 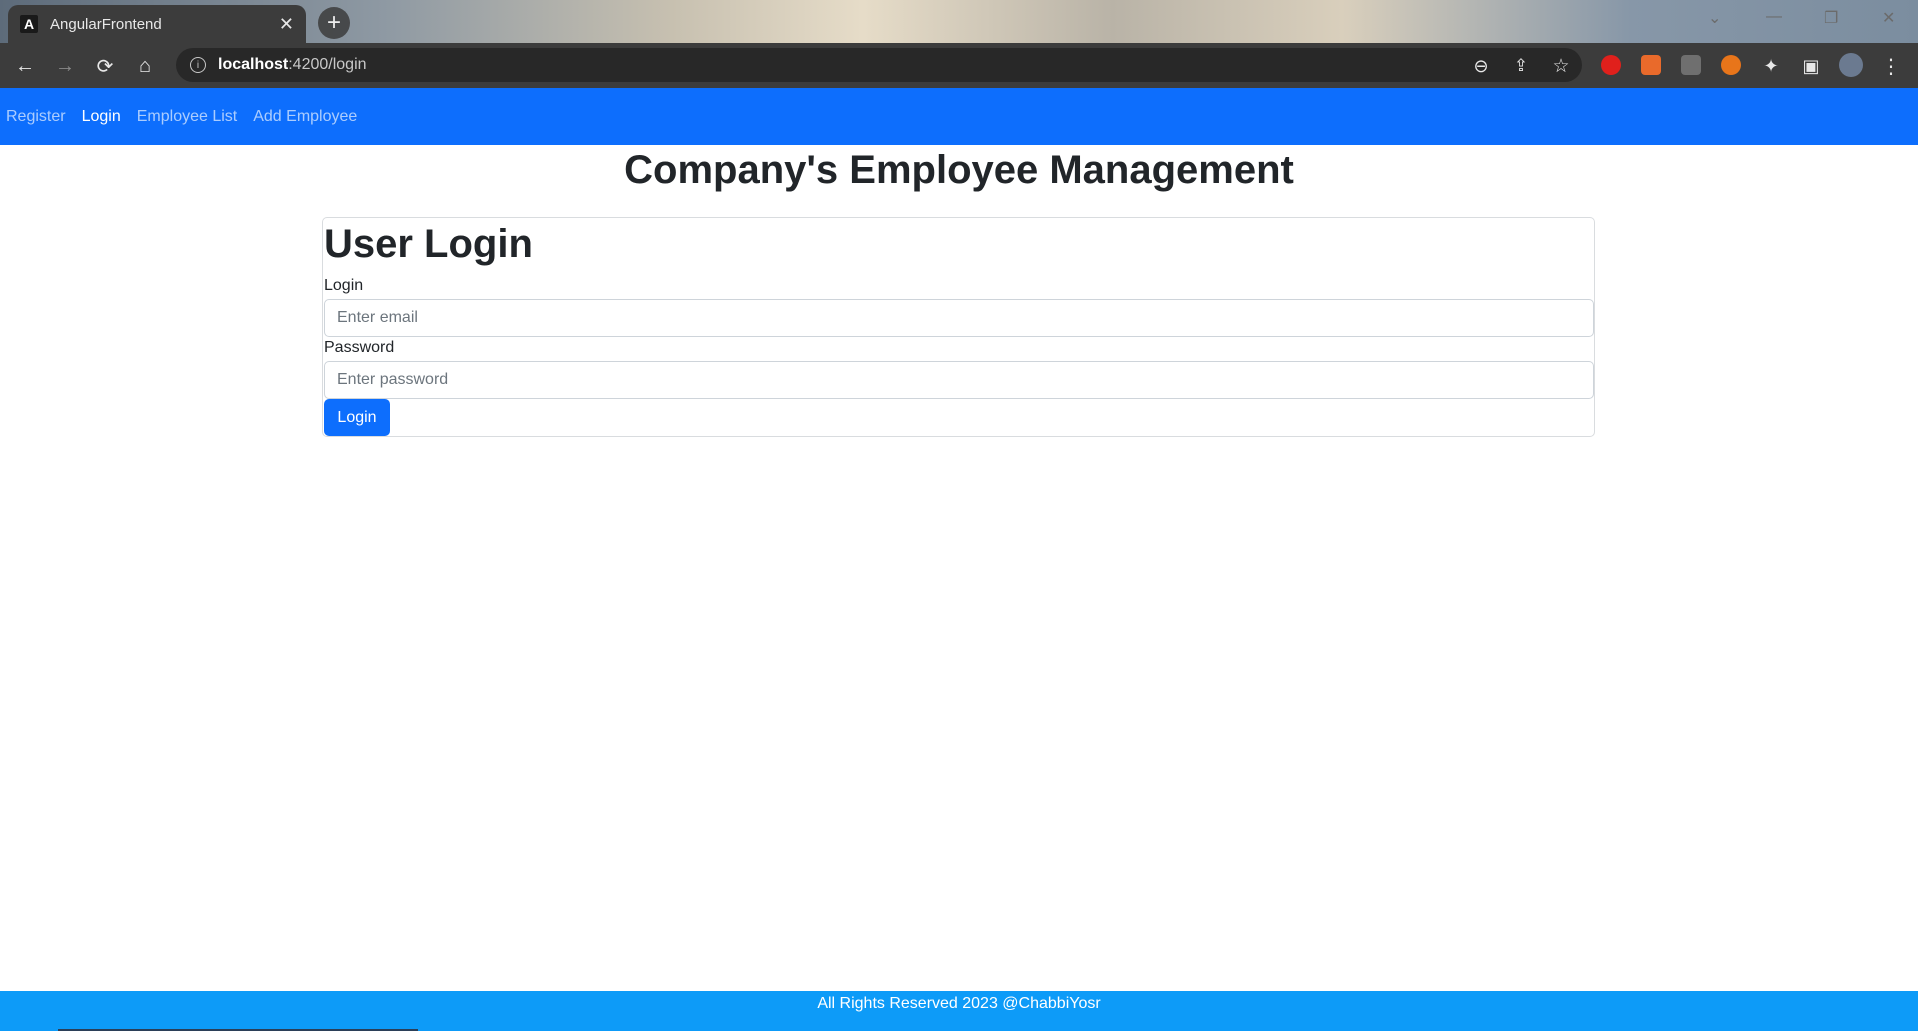 What do you see at coordinates (357, 417) in the screenshot?
I see `login-button: Login` at bounding box center [357, 417].